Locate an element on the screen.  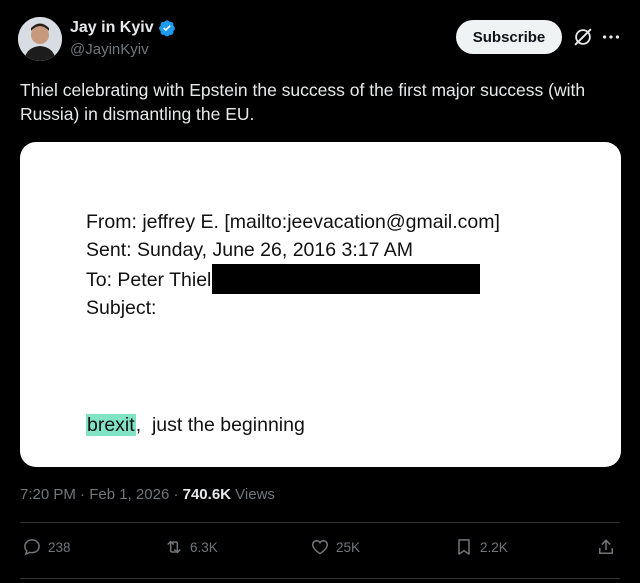
divider-top is located at coordinates (320, 522).